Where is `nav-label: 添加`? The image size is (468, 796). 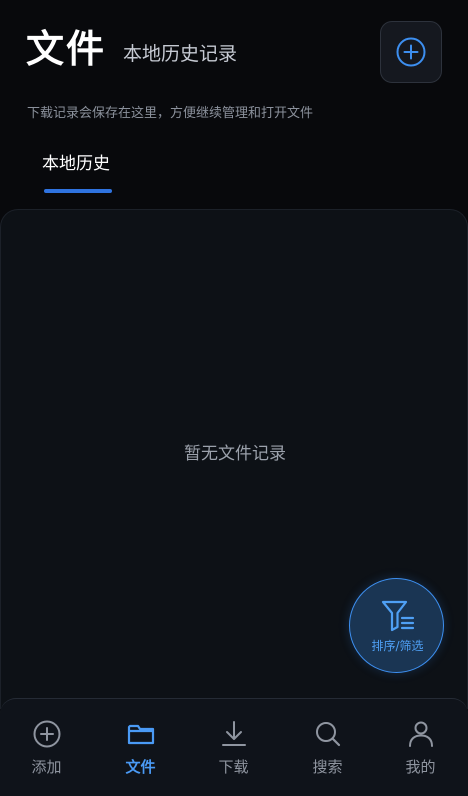 nav-label: 添加 is located at coordinates (46, 767).